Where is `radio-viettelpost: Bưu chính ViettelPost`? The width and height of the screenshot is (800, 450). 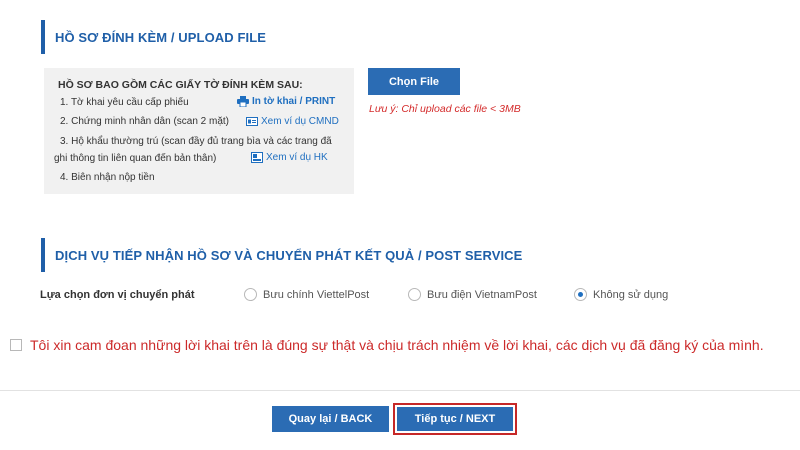 radio-viettelpost: Bưu chính ViettelPost is located at coordinates (306, 294).